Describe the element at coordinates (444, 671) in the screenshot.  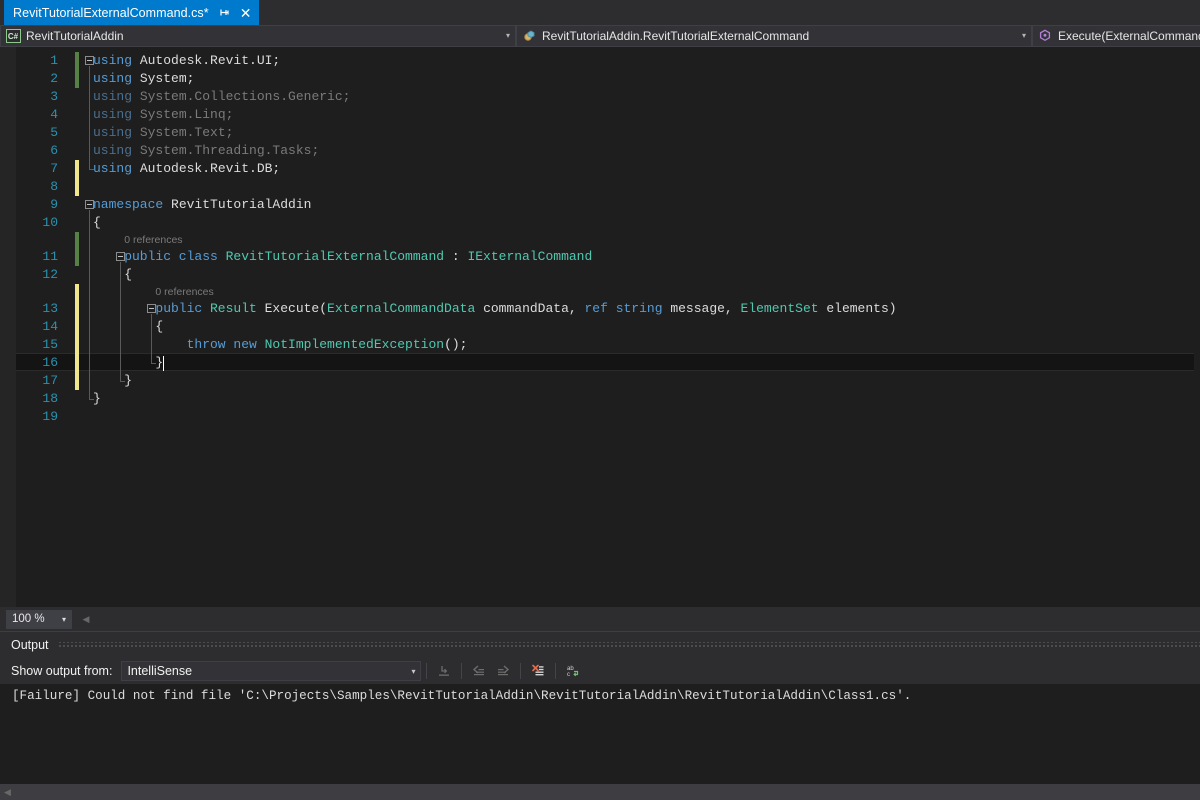
I see `find-message-in-code-button` at that location.